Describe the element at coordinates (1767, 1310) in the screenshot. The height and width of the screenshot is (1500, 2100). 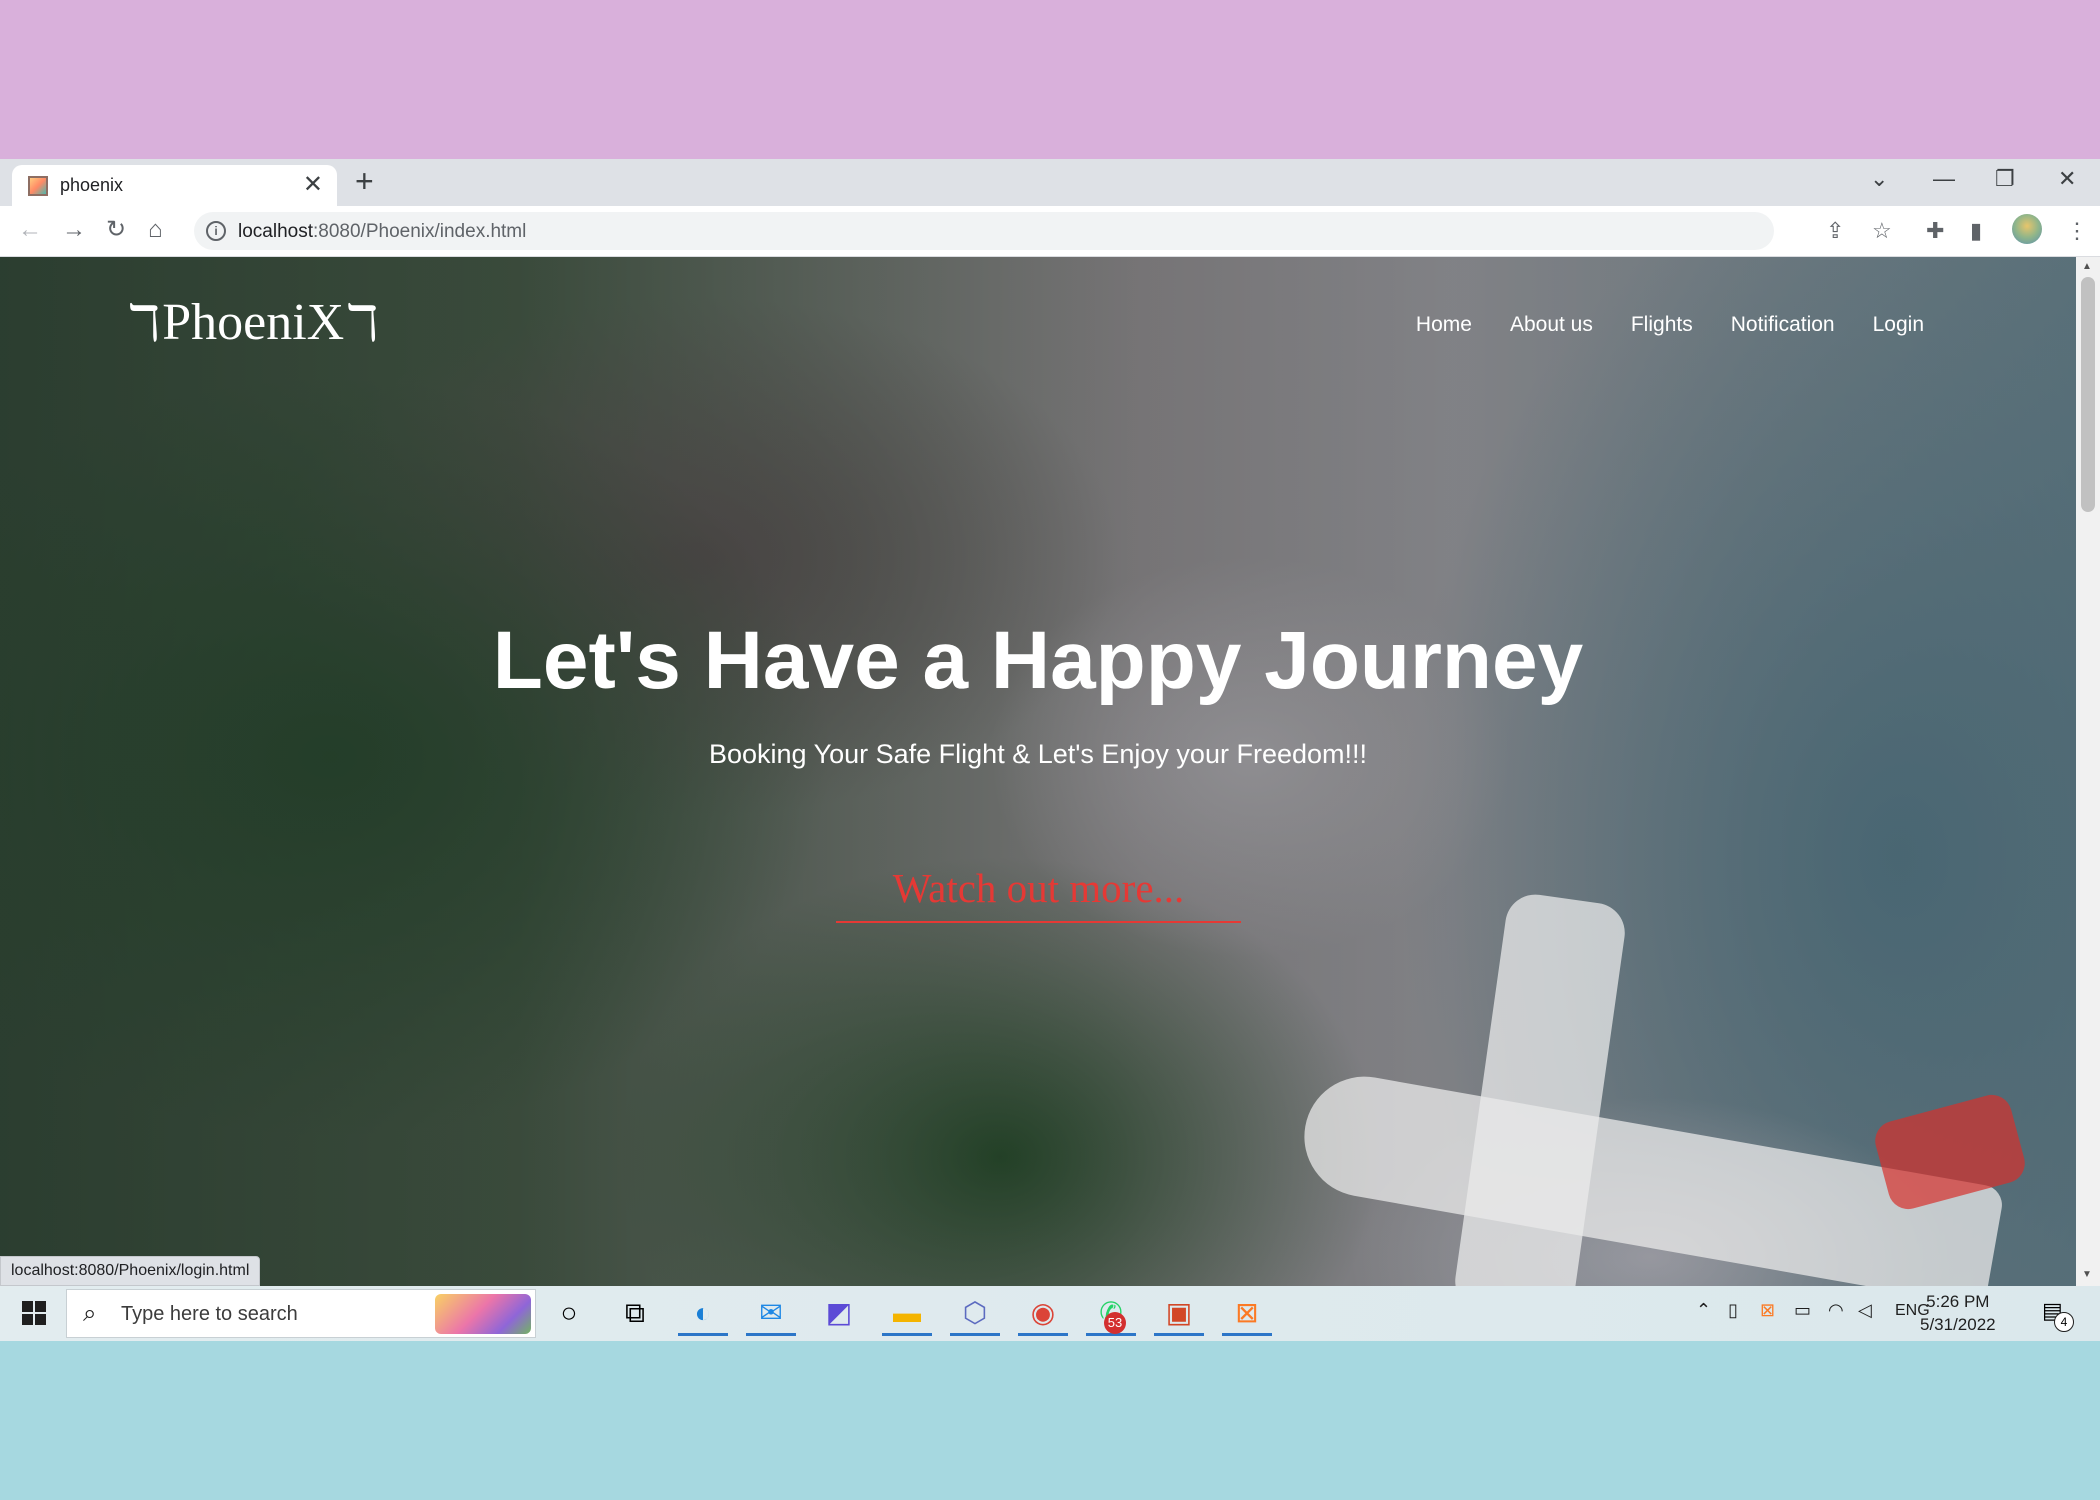
I see `xampp-tray-icon: ⊠` at that location.